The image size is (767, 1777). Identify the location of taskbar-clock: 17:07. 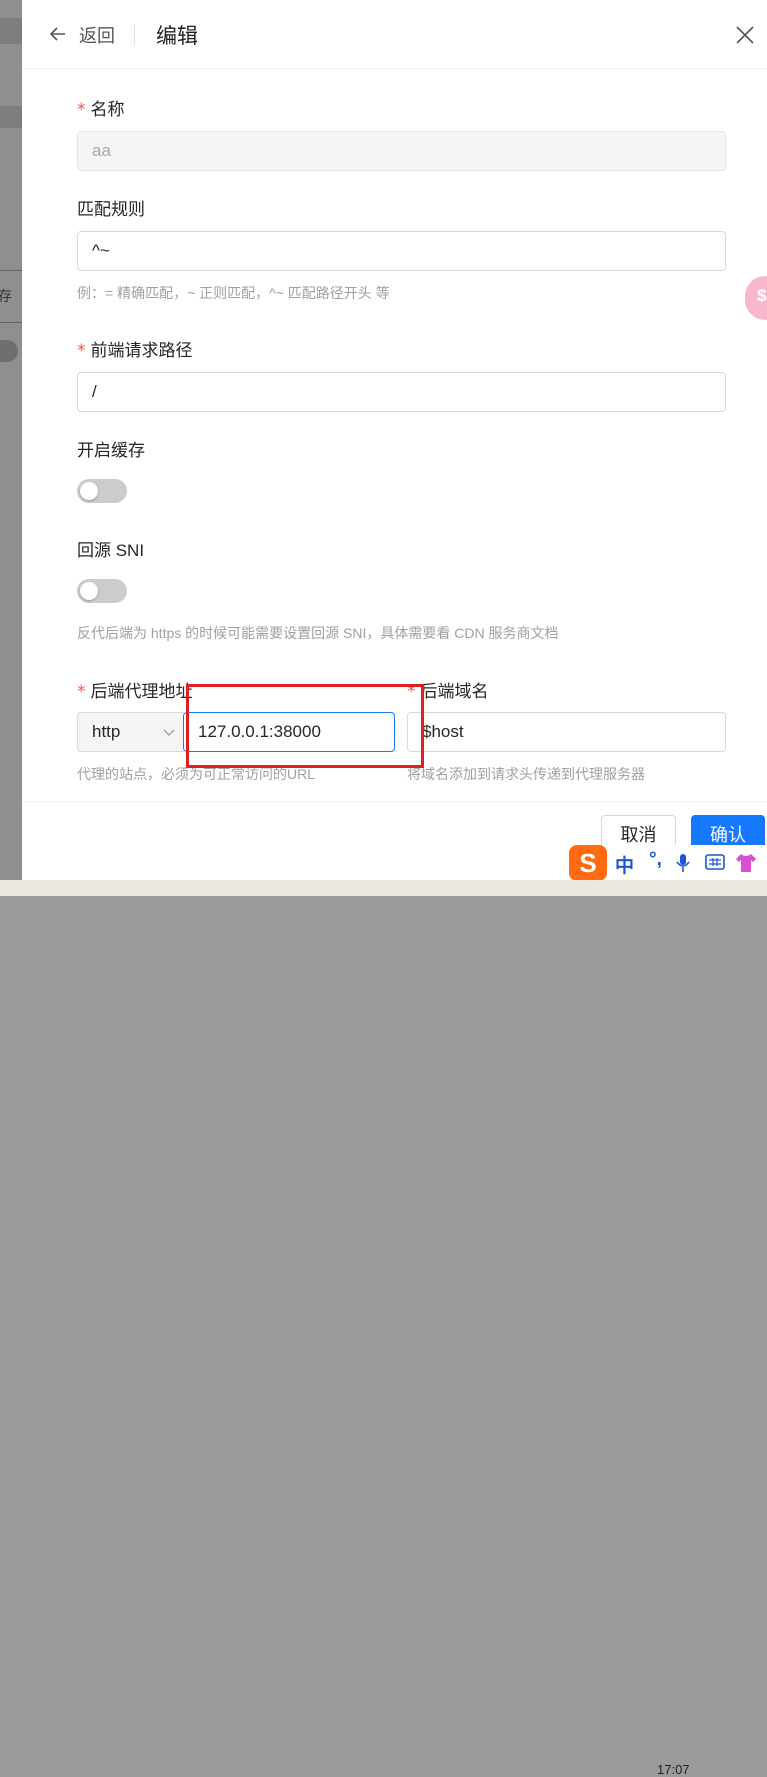
(673, 1769).